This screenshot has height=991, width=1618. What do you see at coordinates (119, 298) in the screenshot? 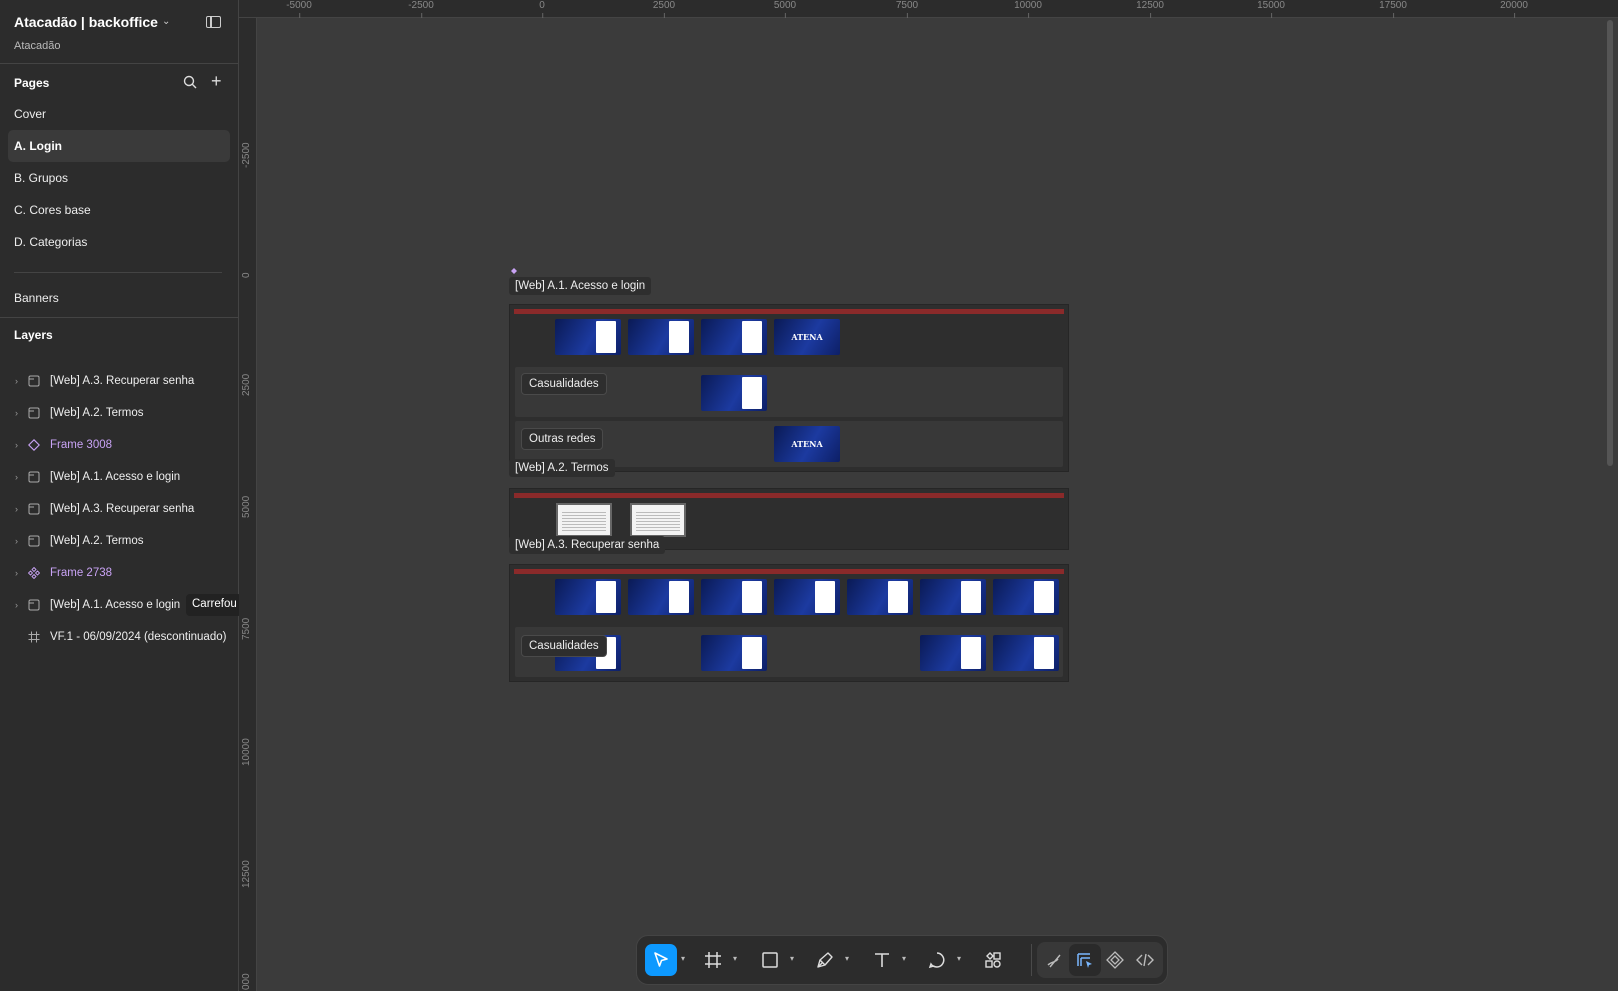
I see `page-item-banners: Banners` at bounding box center [119, 298].